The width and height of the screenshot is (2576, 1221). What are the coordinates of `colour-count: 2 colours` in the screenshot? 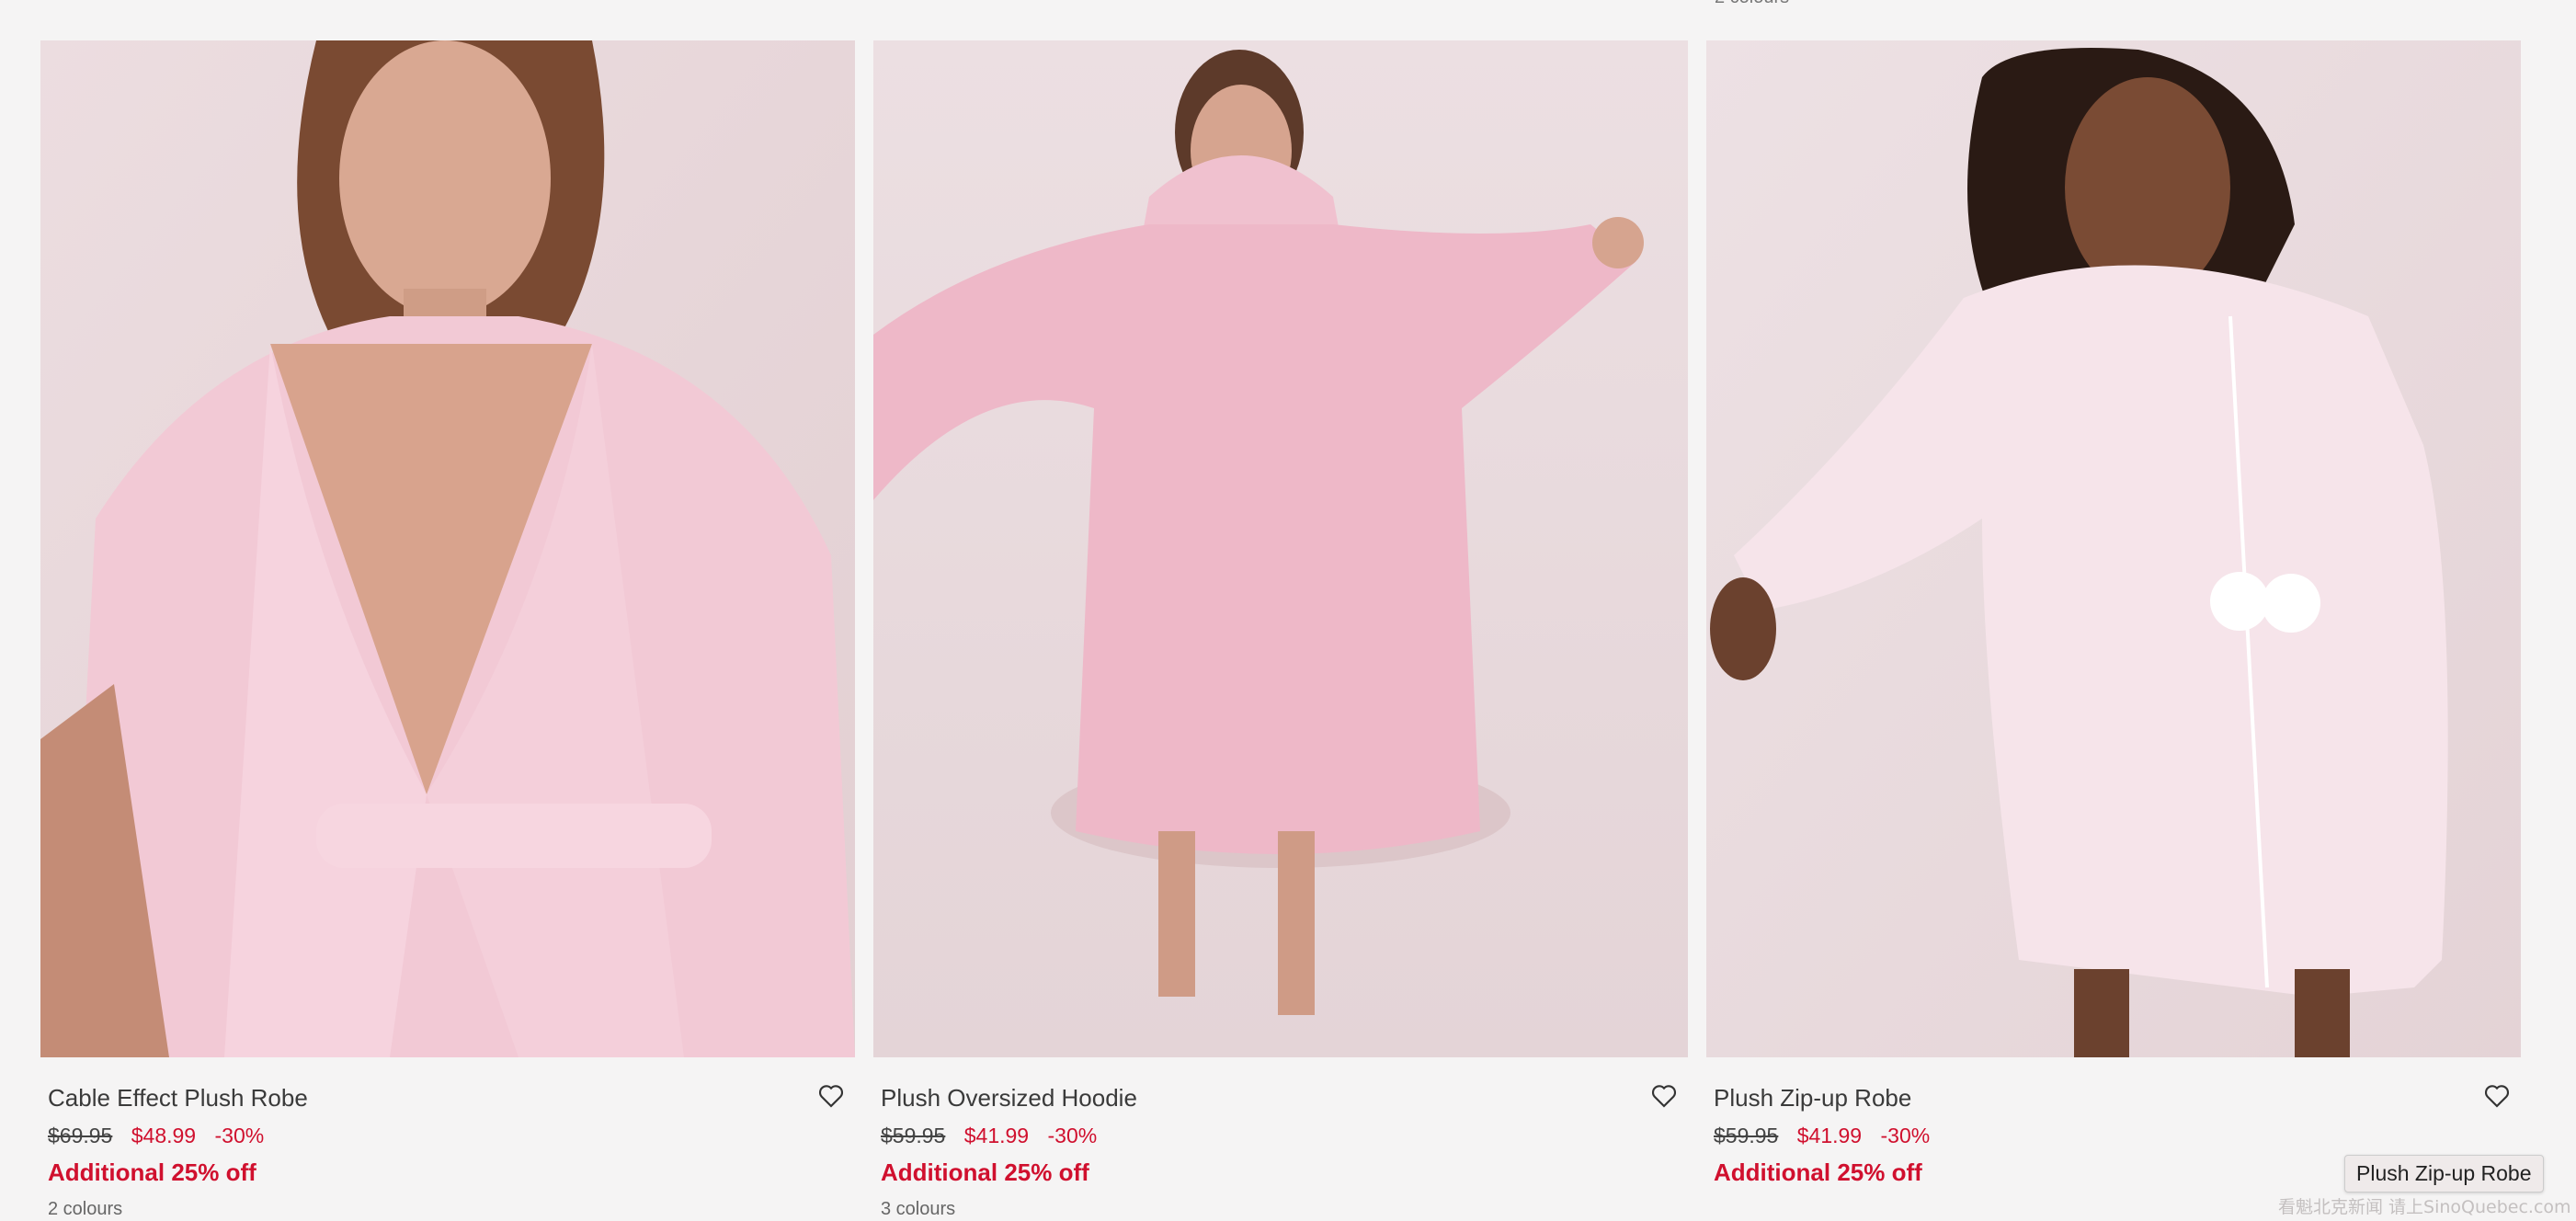 It's located at (85, 1209).